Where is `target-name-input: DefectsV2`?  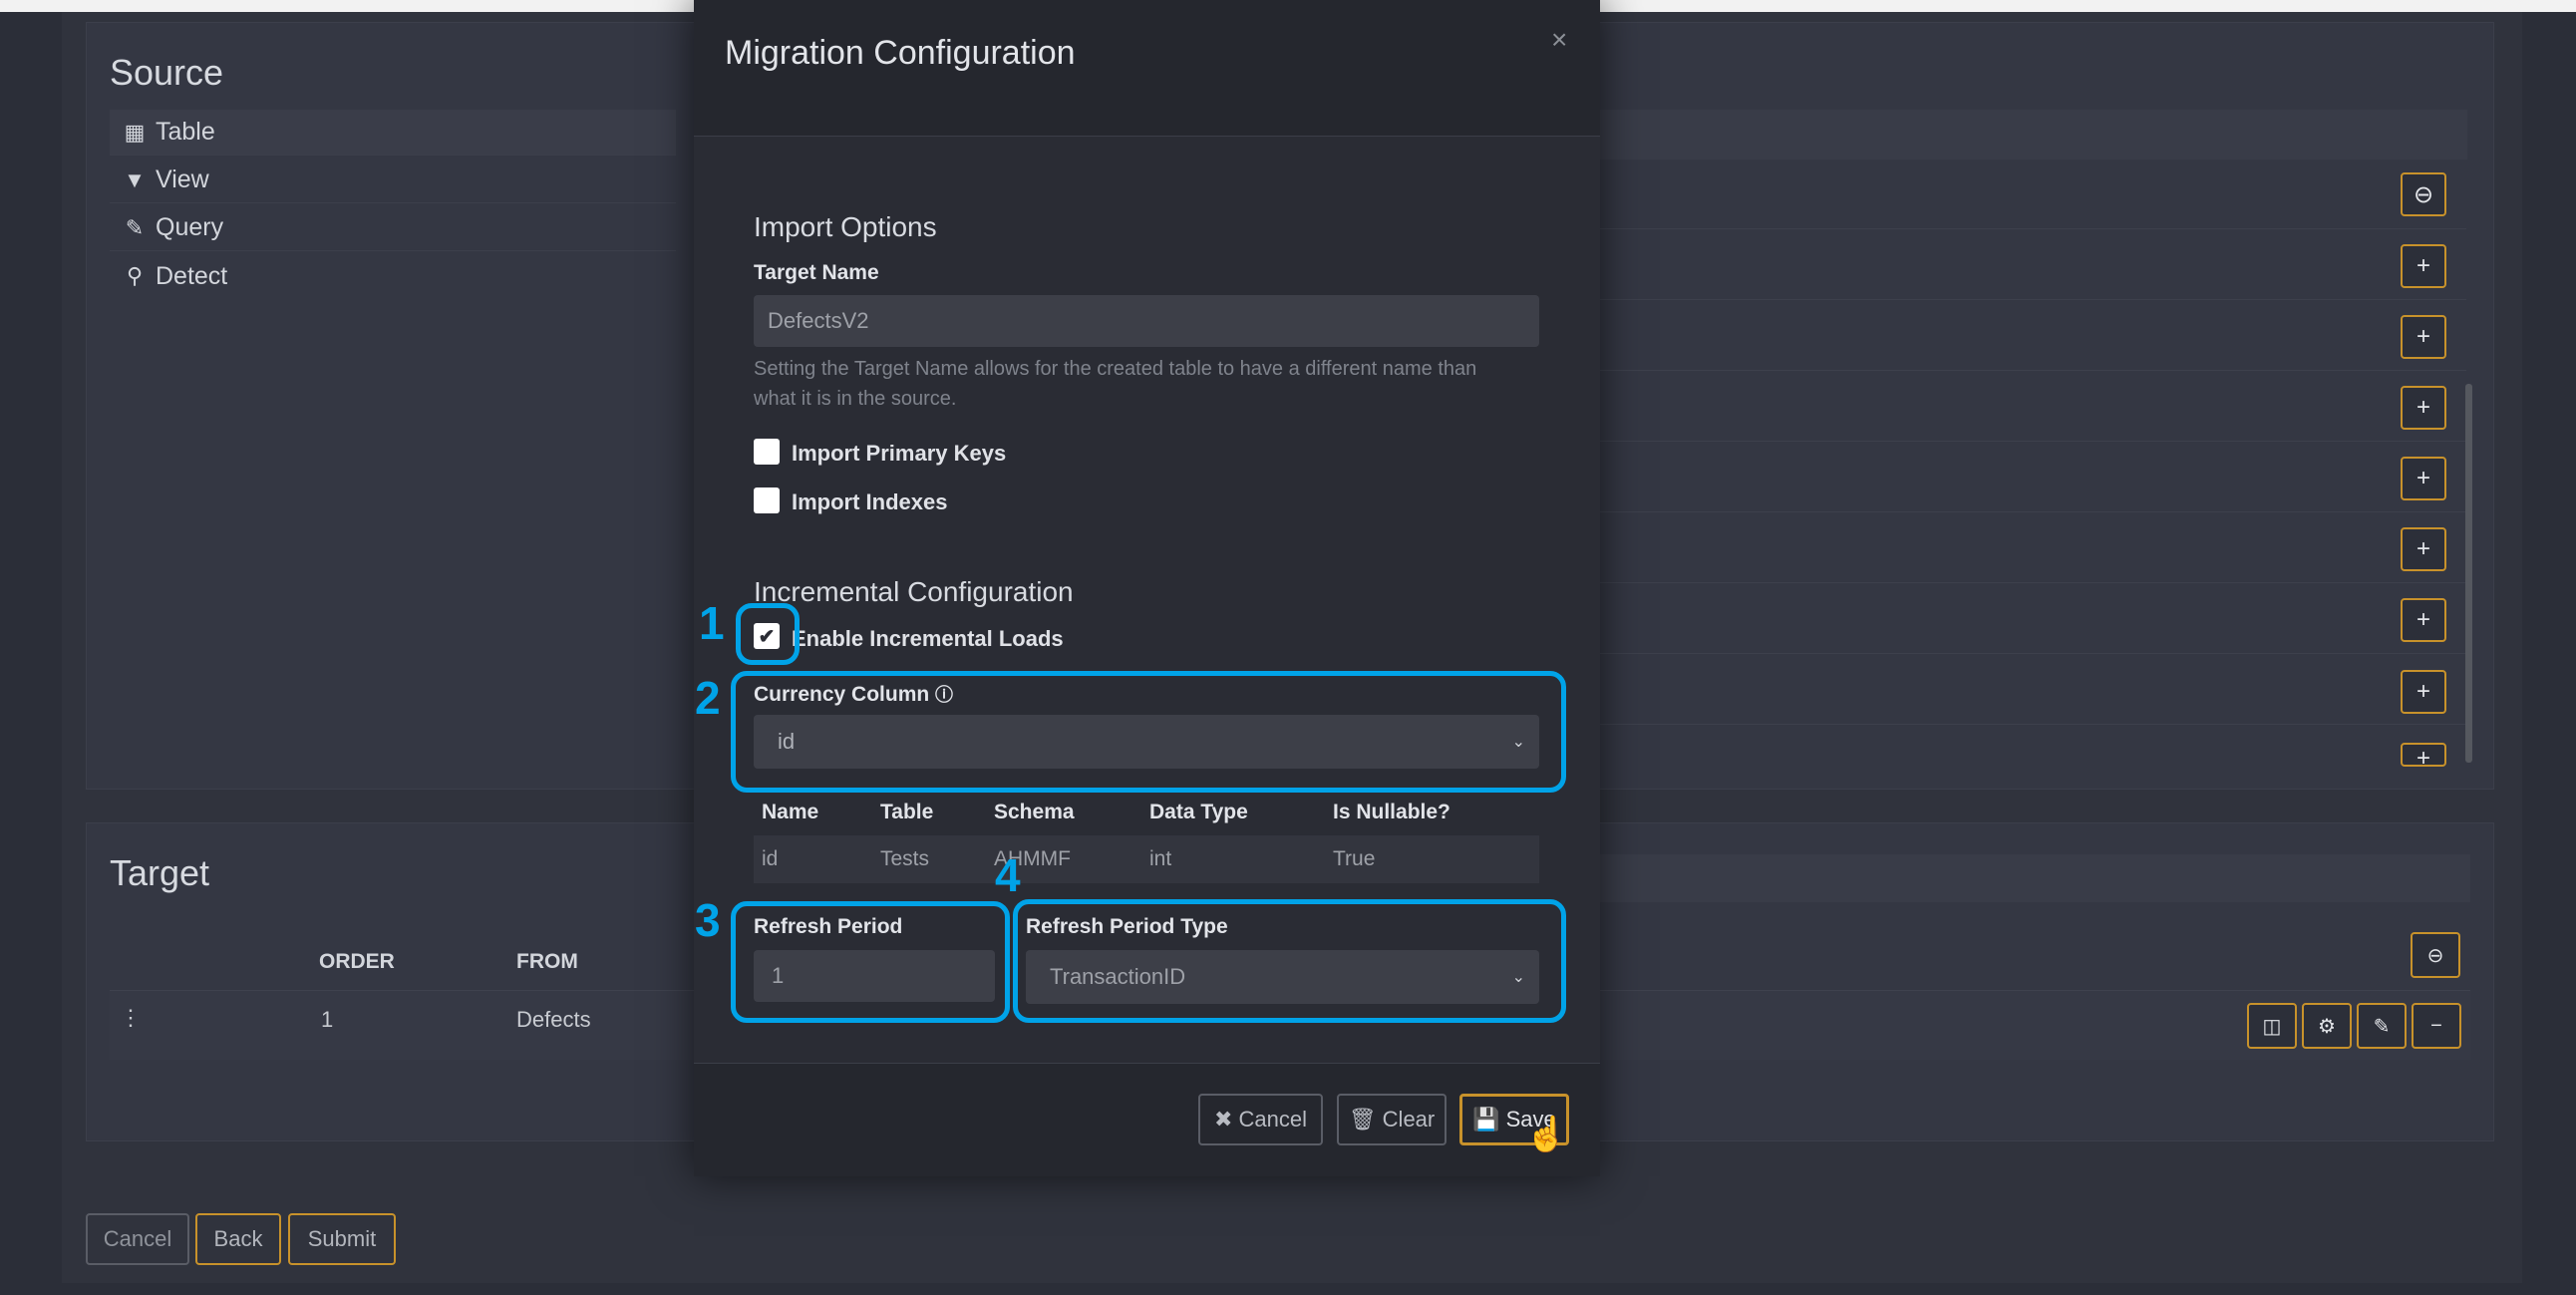
target-name-input: DefectsV2 is located at coordinates (1146, 321).